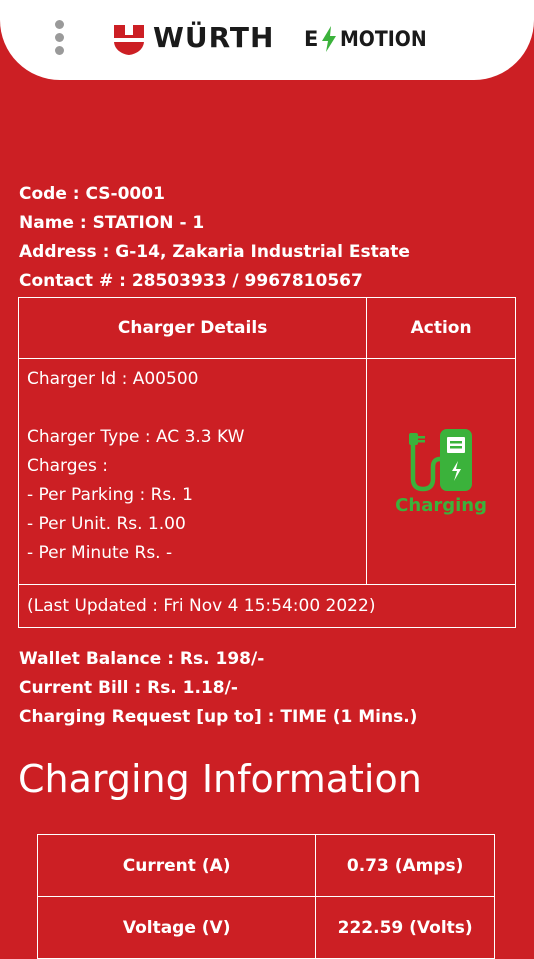  What do you see at coordinates (176, 927) in the screenshot?
I see `voltage-label: Voltage (V)` at bounding box center [176, 927].